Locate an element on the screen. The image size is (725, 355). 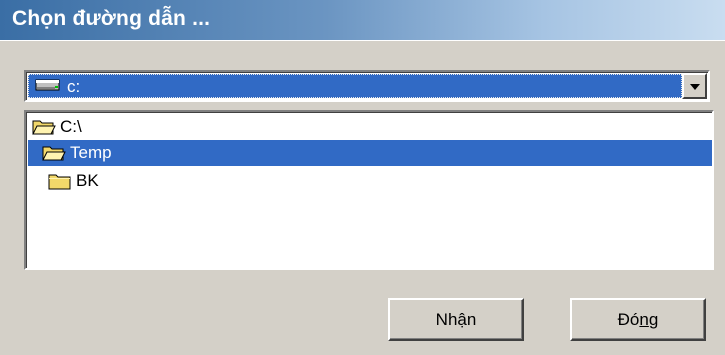
ok-button: Nhận is located at coordinates (456, 319).